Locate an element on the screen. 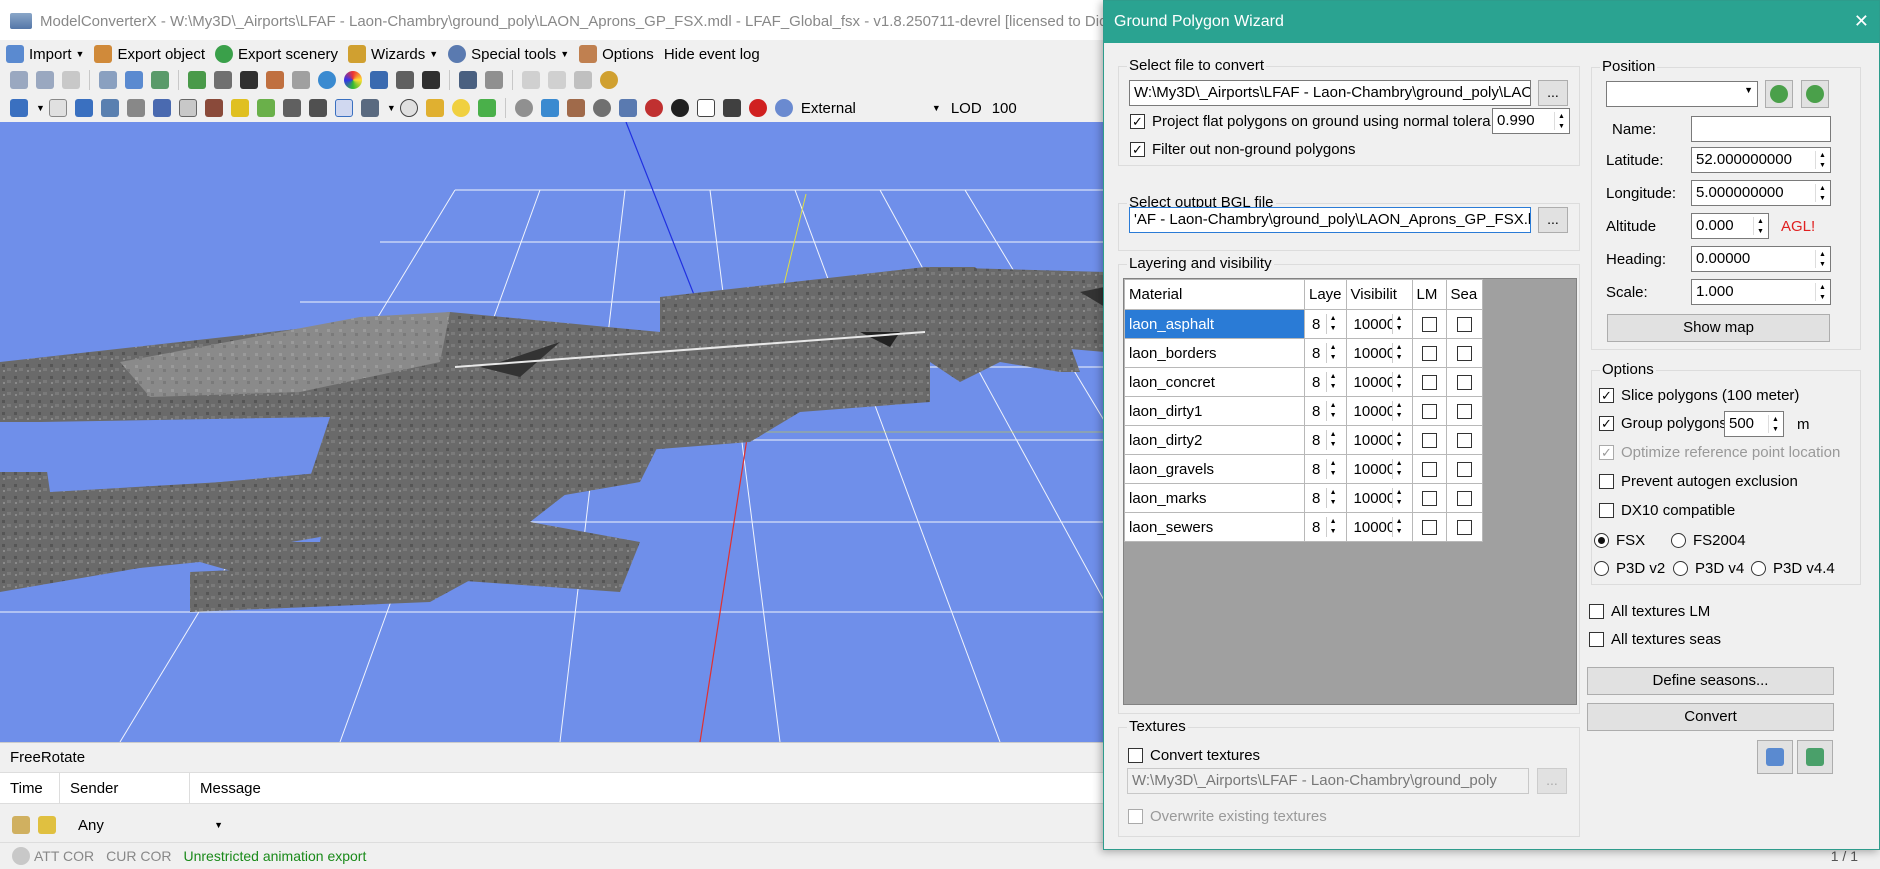 The image size is (1880, 869). convert-textures-checkbox: Convert textures is located at coordinates (1194, 755).